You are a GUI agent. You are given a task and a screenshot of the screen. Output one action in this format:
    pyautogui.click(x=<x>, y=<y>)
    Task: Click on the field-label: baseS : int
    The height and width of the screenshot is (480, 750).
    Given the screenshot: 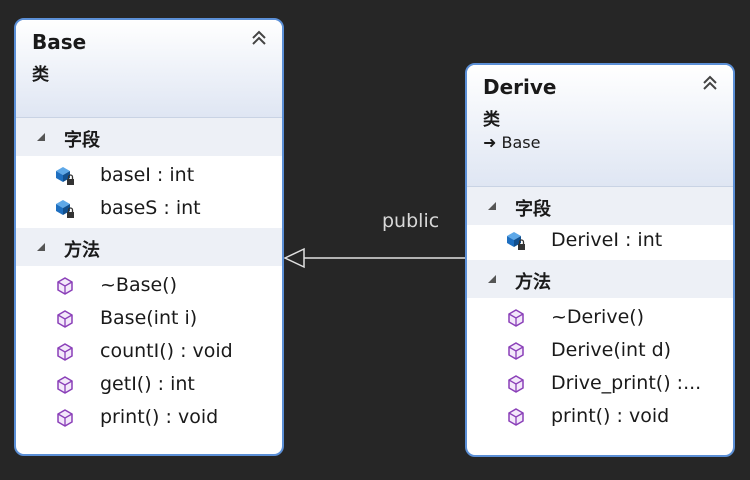 What is the action you would take?
    pyautogui.click(x=150, y=208)
    